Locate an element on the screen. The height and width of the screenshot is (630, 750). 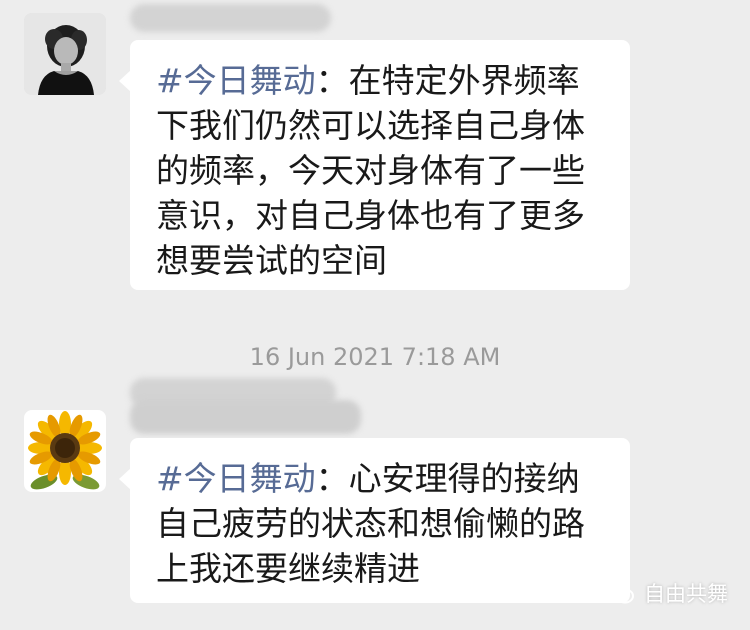
sunflower-photo is located at coordinates (65, 451).